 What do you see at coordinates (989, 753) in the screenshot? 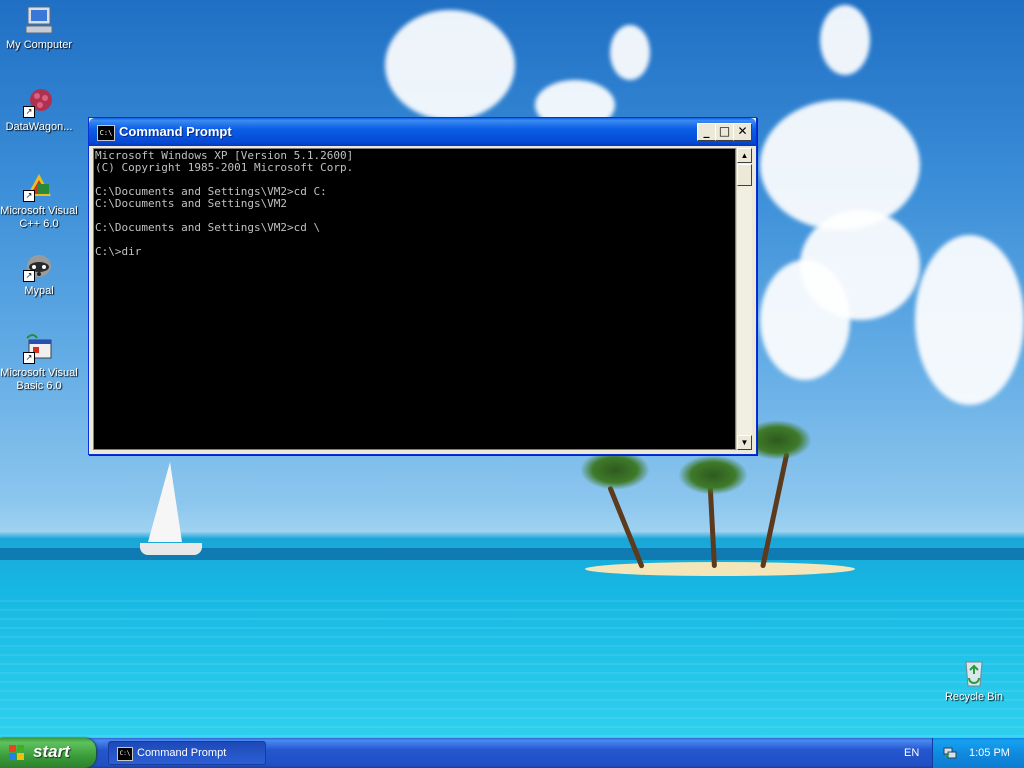
I see `system-clock: 1:05 PM` at bounding box center [989, 753].